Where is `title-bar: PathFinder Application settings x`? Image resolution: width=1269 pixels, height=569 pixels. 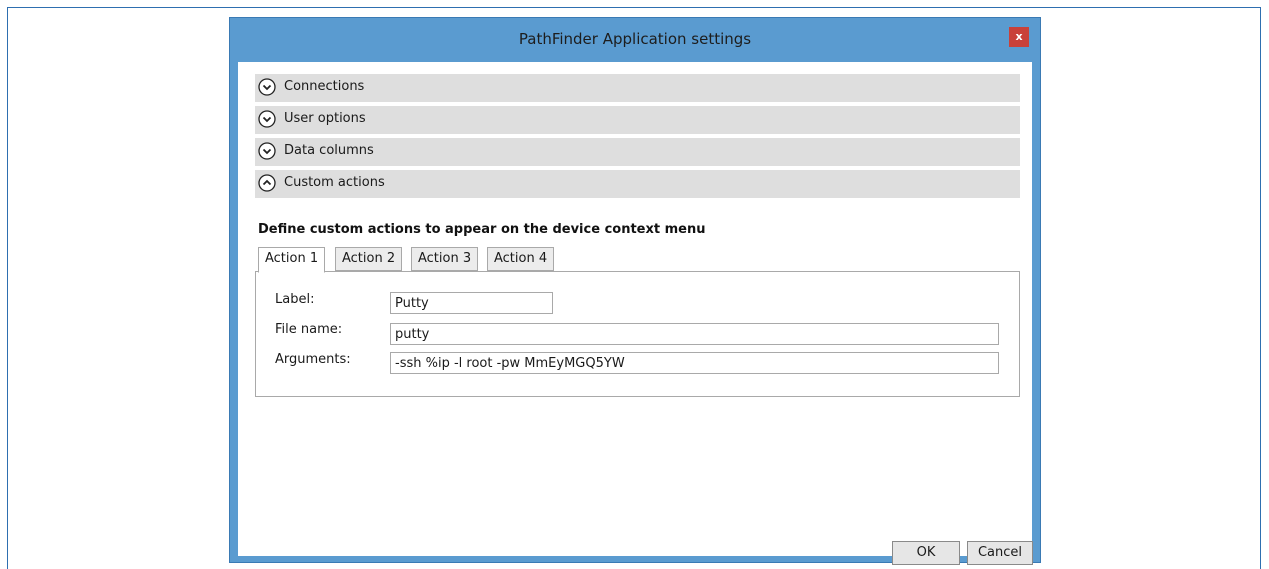 title-bar: PathFinder Application settings x is located at coordinates (635, 40).